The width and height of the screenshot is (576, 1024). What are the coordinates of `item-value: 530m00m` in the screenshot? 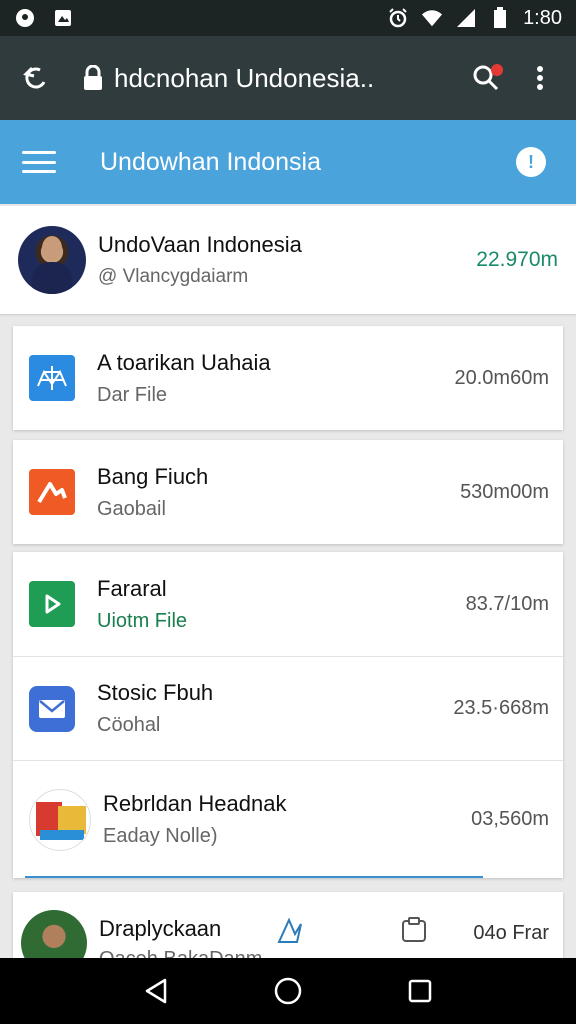 It's located at (504, 491).